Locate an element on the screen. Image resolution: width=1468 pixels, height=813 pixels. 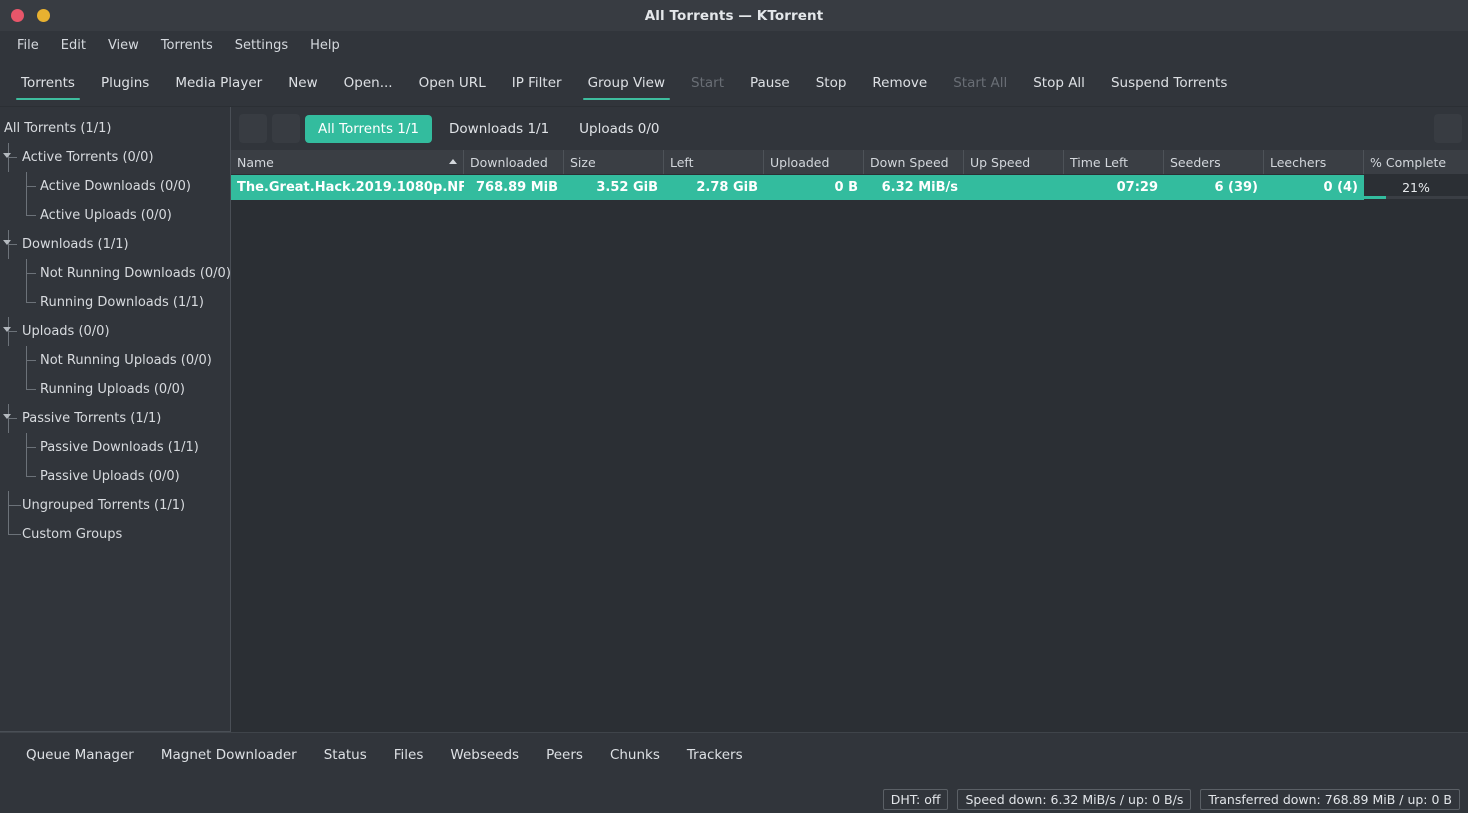
column-header-label: Up Speed is located at coordinates (1000, 162).